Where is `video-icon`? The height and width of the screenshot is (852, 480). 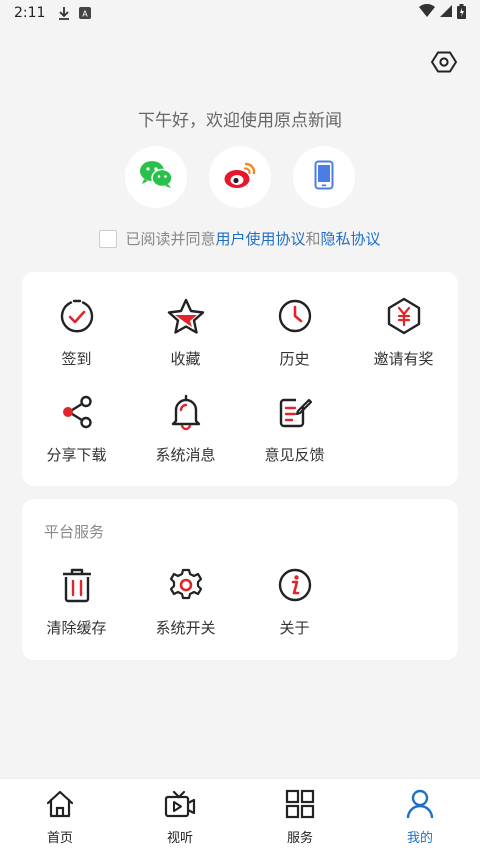 video-icon is located at coordinates (180, 806).